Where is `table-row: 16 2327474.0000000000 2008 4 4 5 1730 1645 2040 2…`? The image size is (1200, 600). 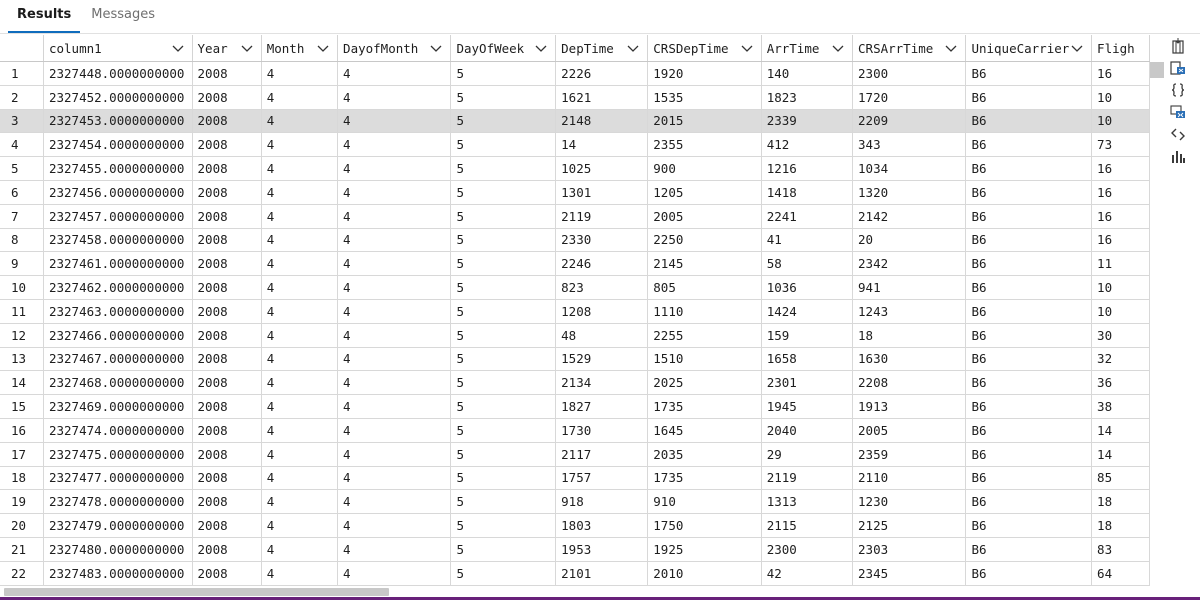 table-row: 16 2327474.0000000000 2008 4 4 5 1730 1645 2040 2… is located at coordinates (575, 430).